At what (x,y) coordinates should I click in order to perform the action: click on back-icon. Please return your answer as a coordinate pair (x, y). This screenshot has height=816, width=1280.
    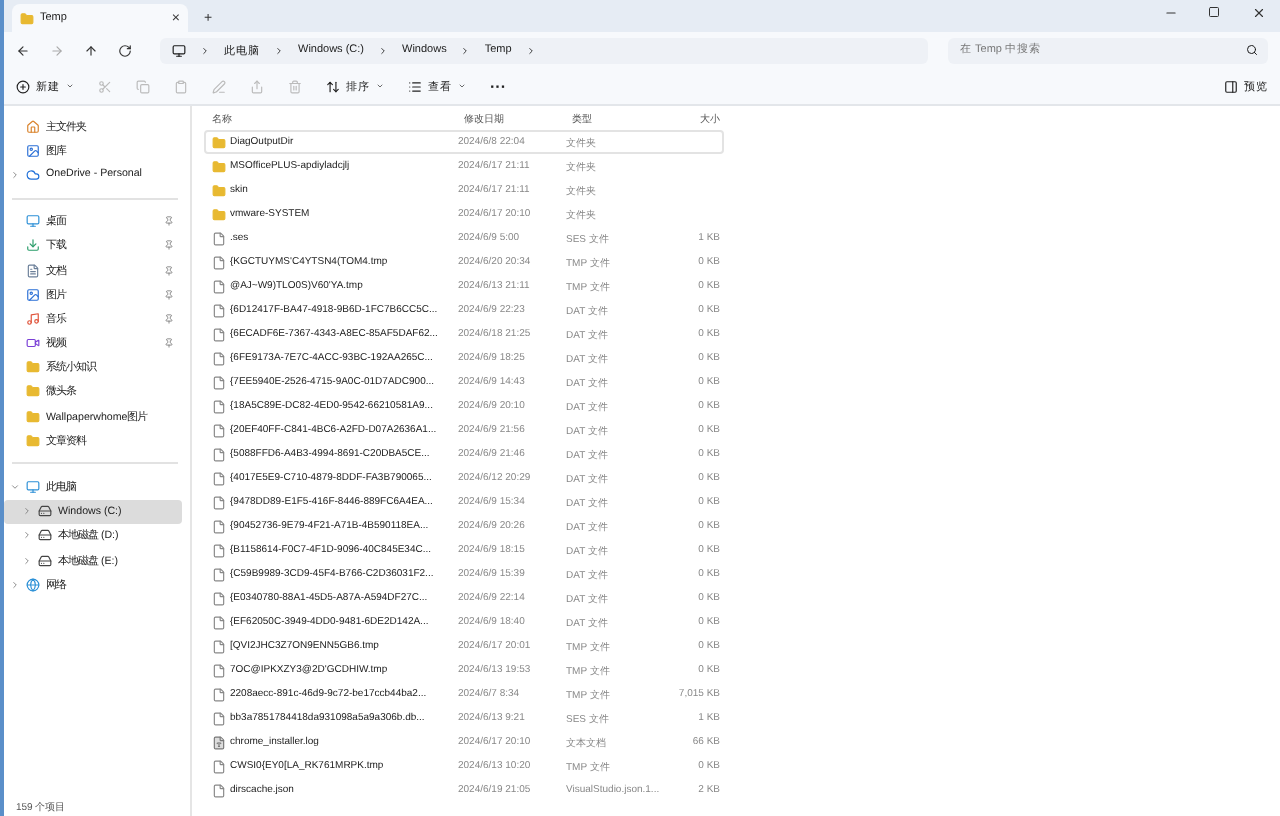
    Looking at the image, I should click on (23, 50).